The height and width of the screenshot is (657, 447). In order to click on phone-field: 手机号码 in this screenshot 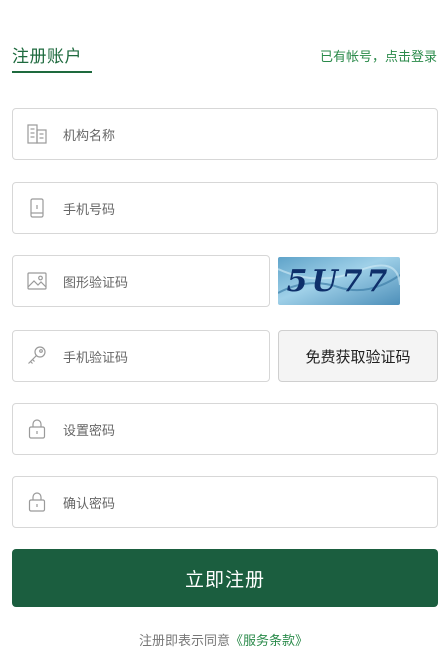, I will do `click(225, 208)`.